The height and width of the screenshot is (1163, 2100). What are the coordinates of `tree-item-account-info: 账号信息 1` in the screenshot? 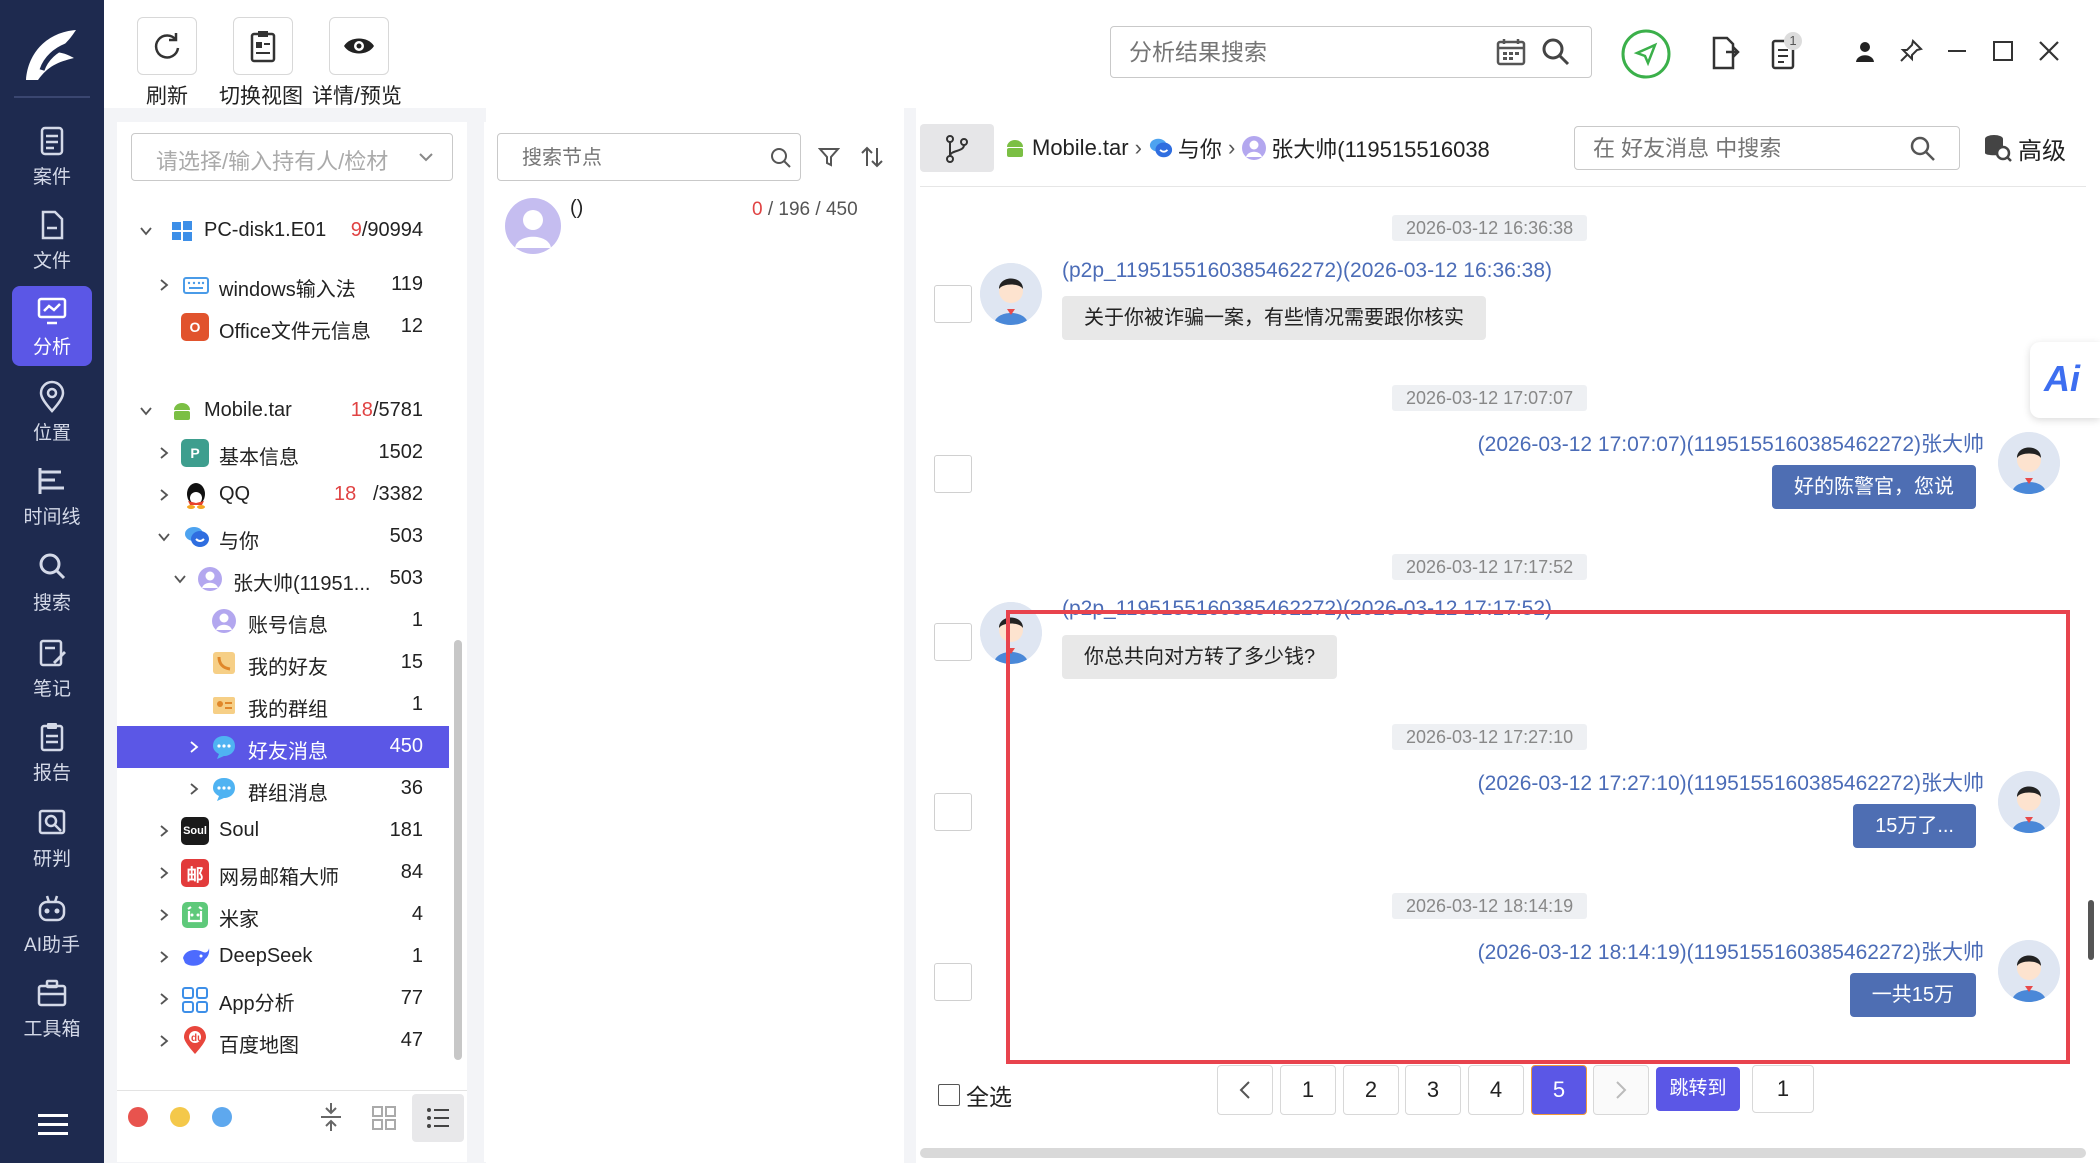 It's located at (283, 621).